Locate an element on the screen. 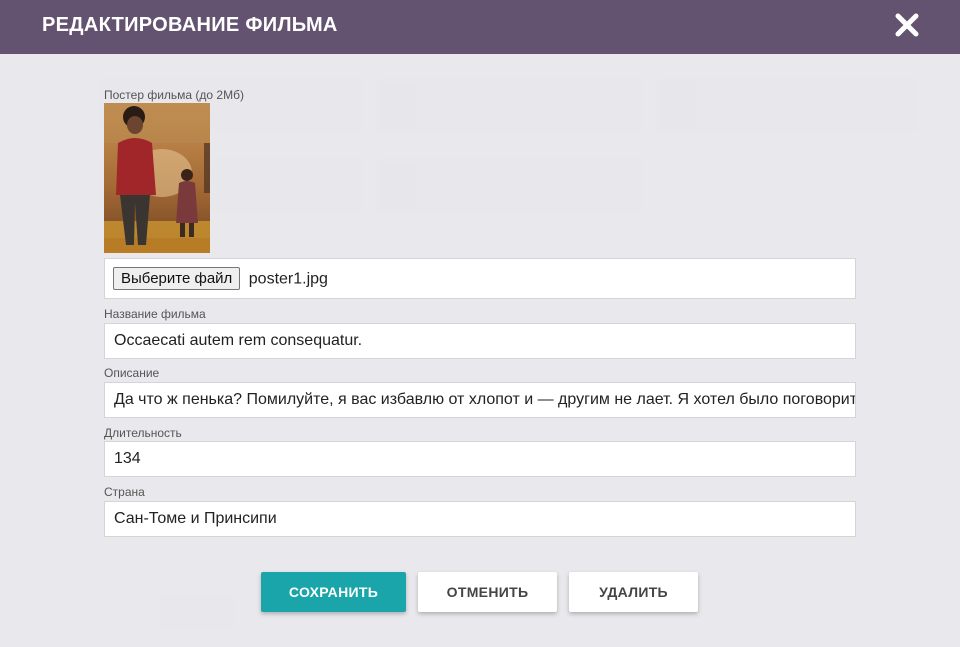  poster-file-input: Выберите файл poster1.jpg is located at coordinates (480, 278).